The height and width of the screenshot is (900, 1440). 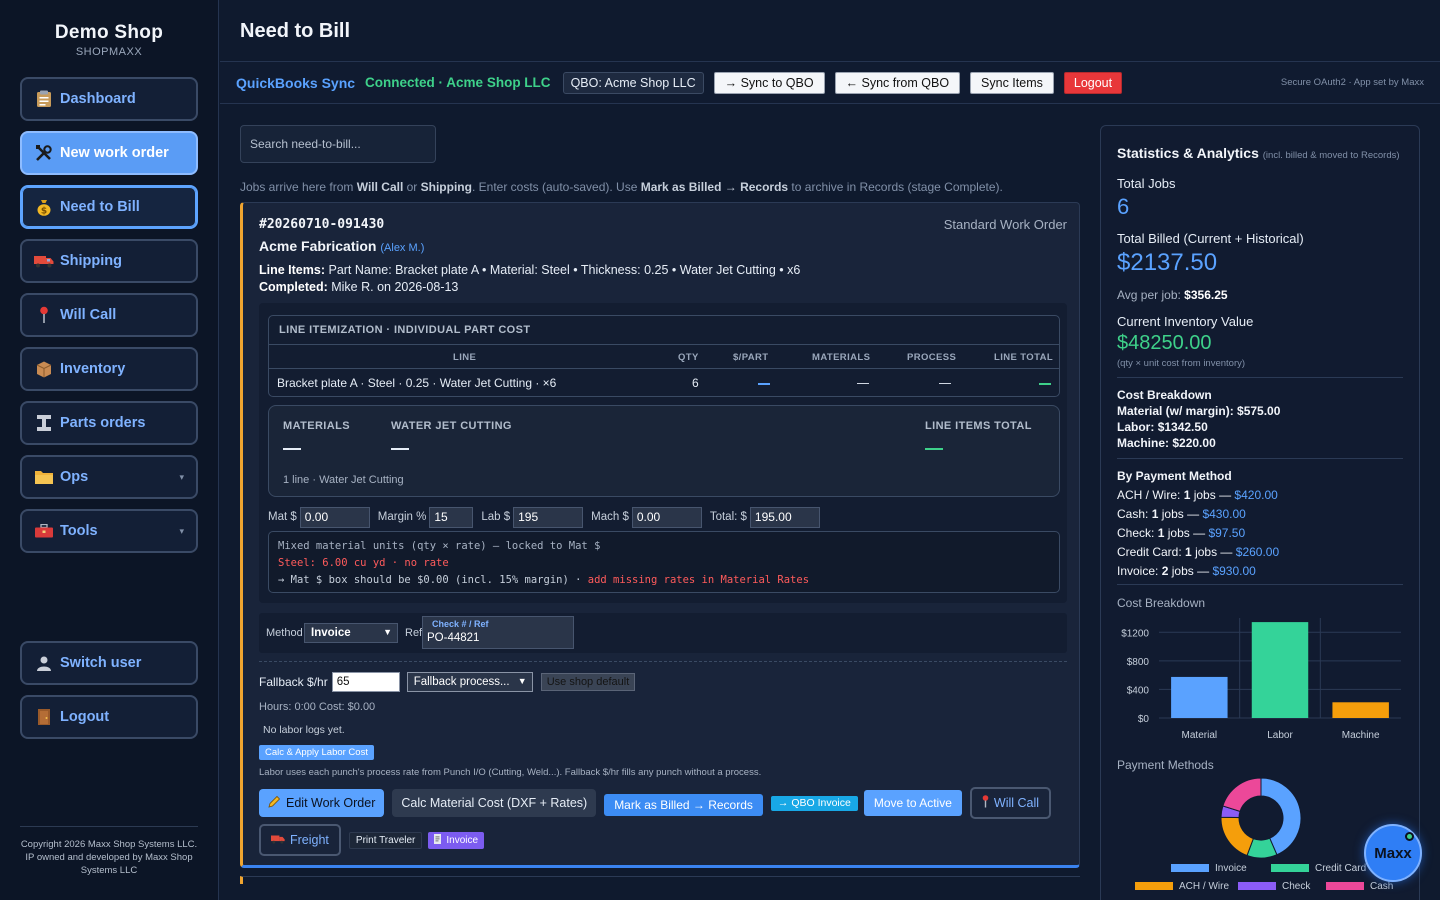 What do you see at coordinates (298, 187) in the screenshot?
I see `hint-text: Jobs arrive here from` at bounding box center [298, 187].